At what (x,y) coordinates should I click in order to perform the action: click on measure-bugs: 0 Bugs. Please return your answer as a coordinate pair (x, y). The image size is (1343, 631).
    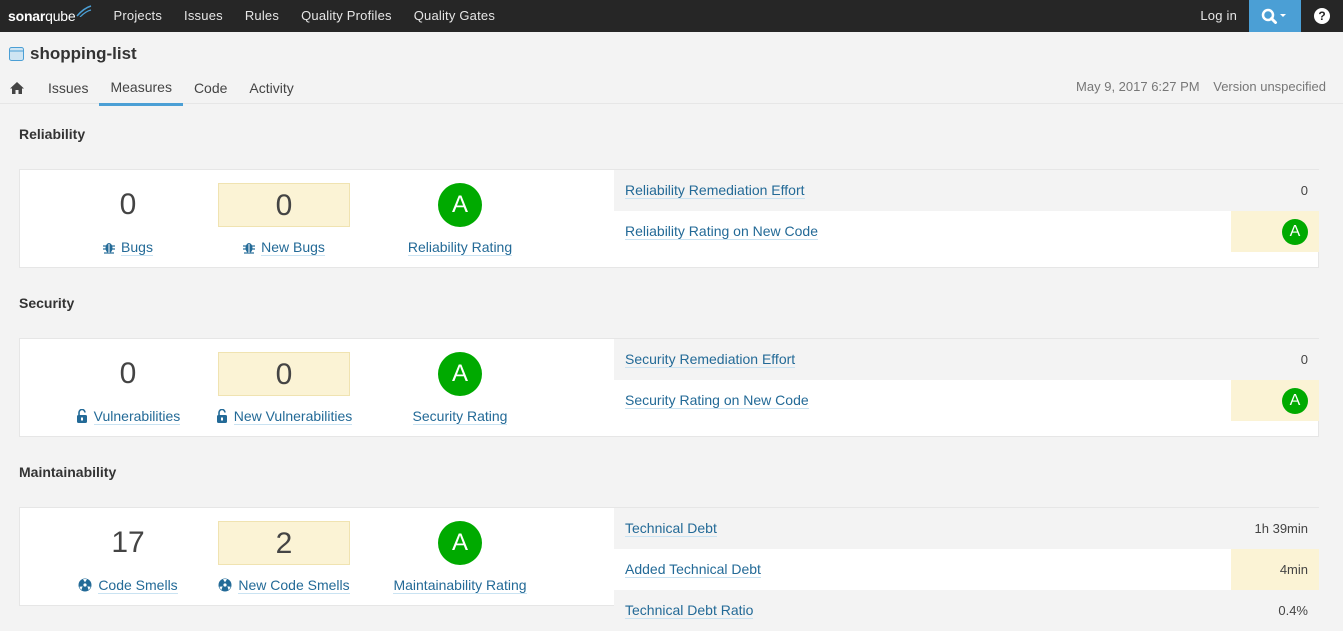
    Looking at the image, I should click on (128, 220).